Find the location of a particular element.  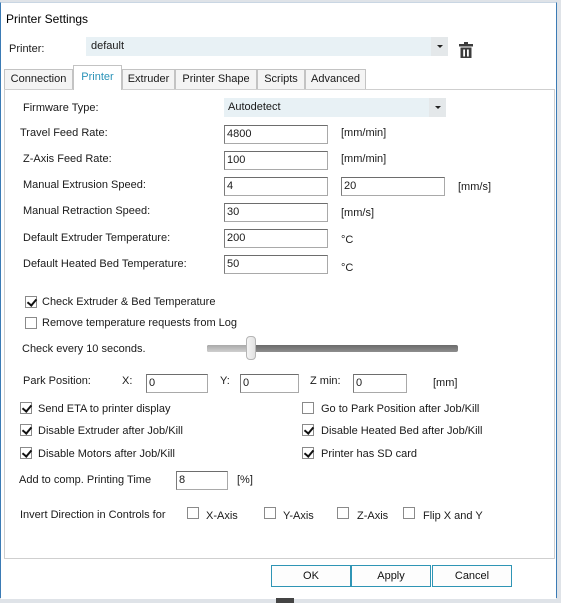

invert-z-axis-checkbox is located at coordinates (343, 513).